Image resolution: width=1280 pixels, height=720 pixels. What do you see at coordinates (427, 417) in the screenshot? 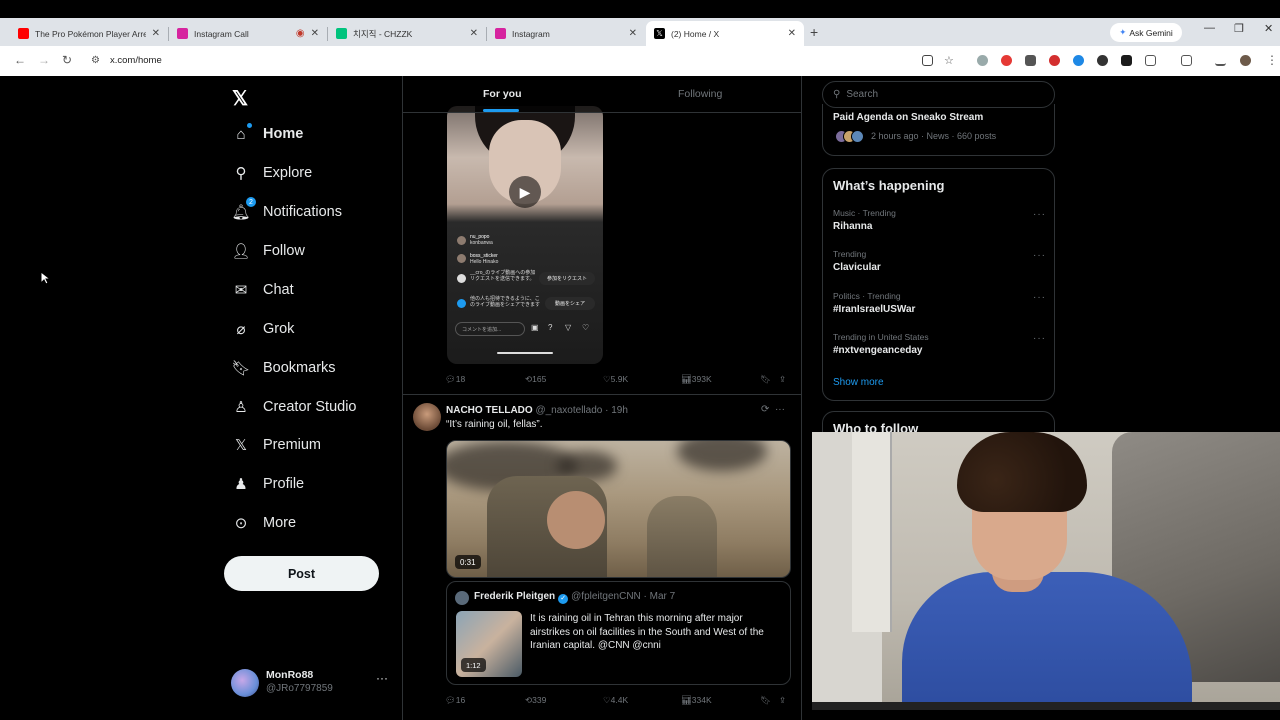
I see `avatar` at bounding box center [427, 417].